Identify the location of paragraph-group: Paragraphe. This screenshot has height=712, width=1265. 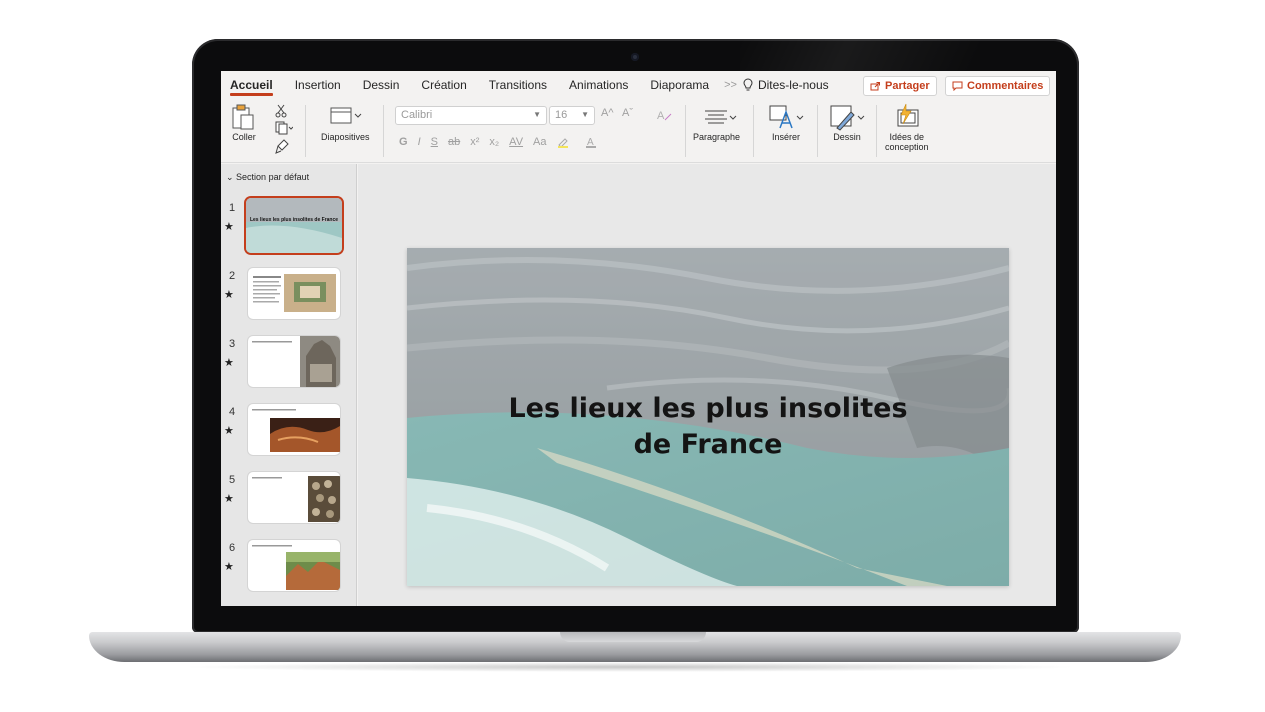
(716, 122).